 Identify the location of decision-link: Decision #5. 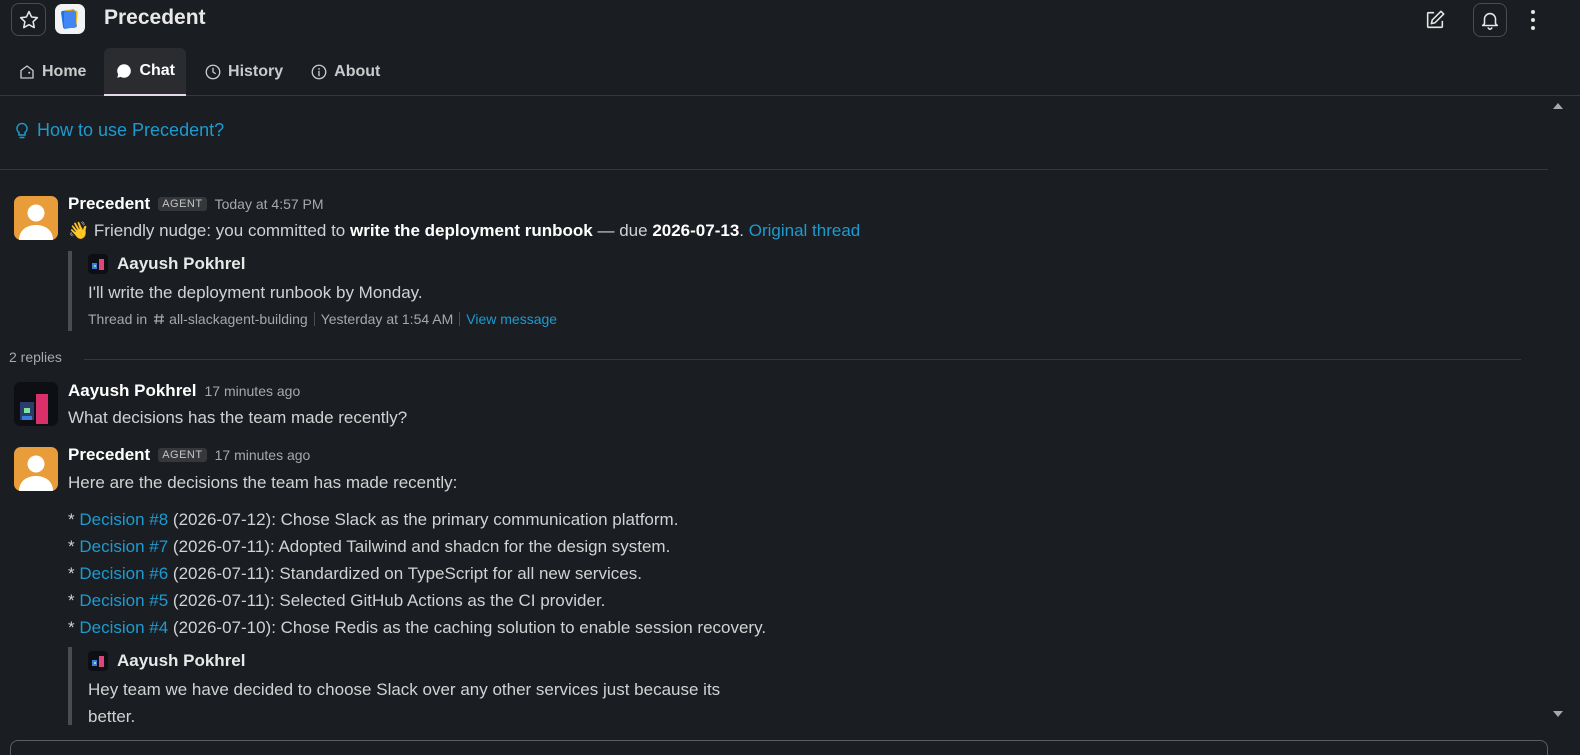
(123, 600).